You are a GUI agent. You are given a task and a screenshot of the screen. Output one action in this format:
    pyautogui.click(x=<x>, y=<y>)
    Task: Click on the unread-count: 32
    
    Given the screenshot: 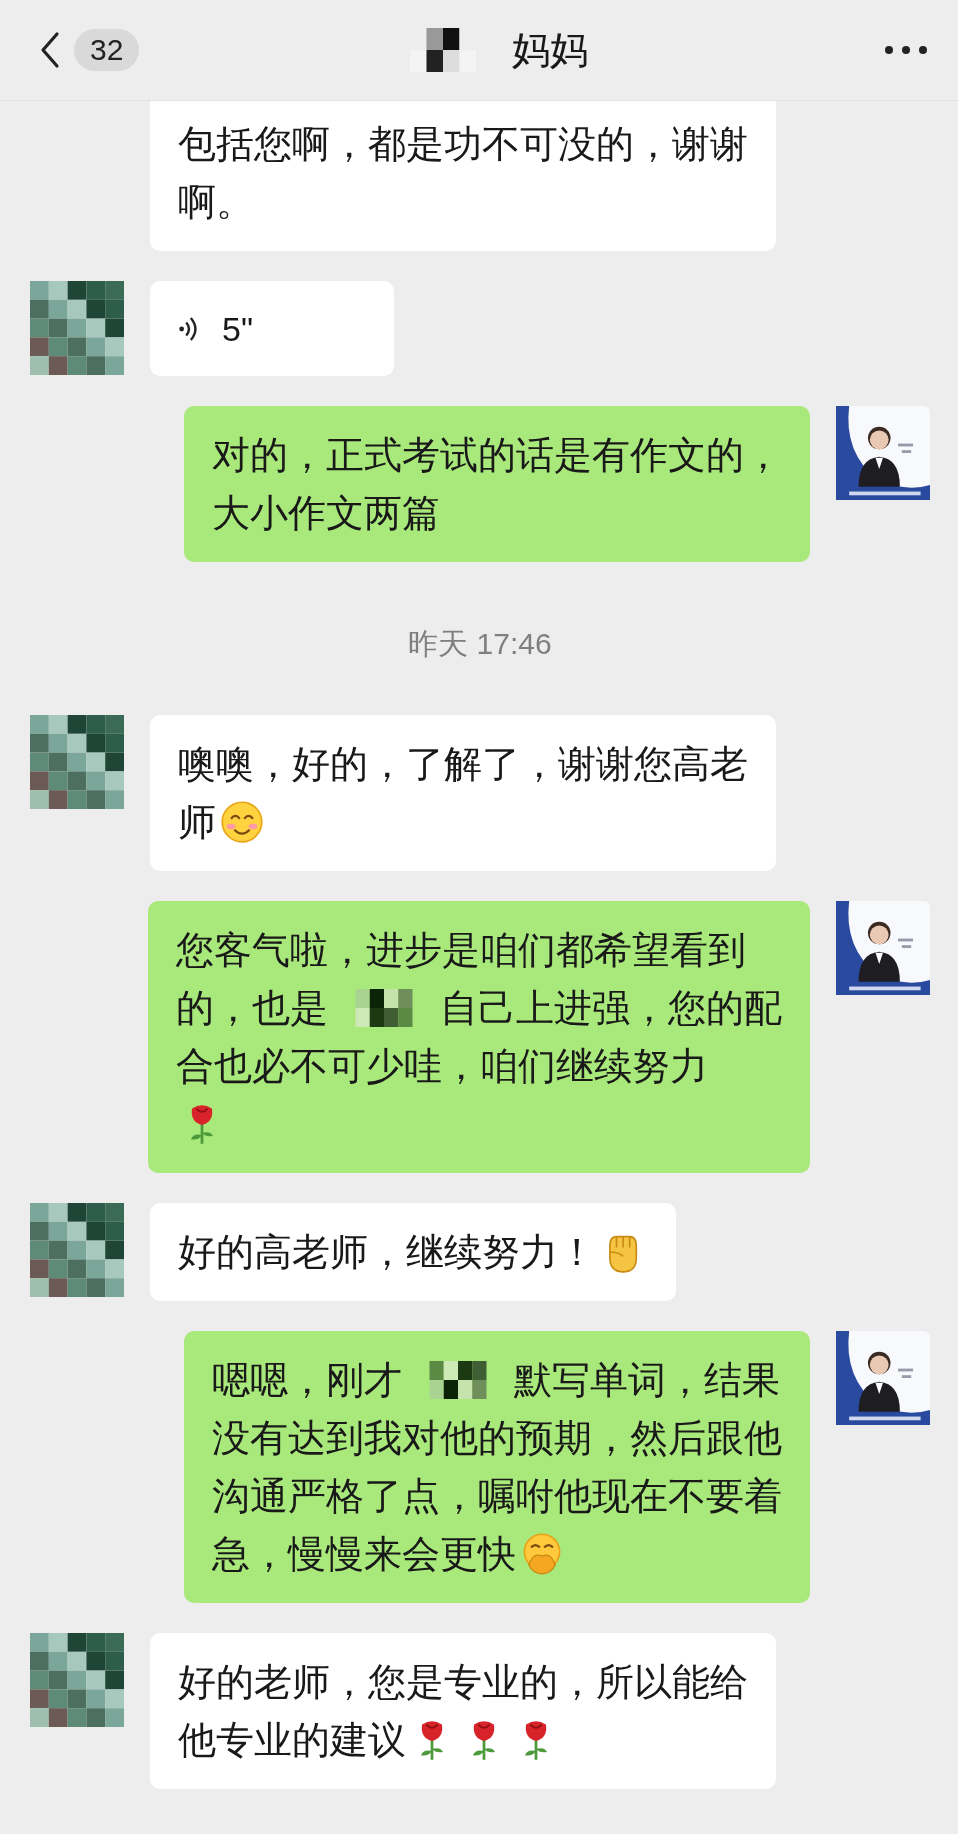 What is the action you would take?
    pyautogui.click(x=107, y=50)
    